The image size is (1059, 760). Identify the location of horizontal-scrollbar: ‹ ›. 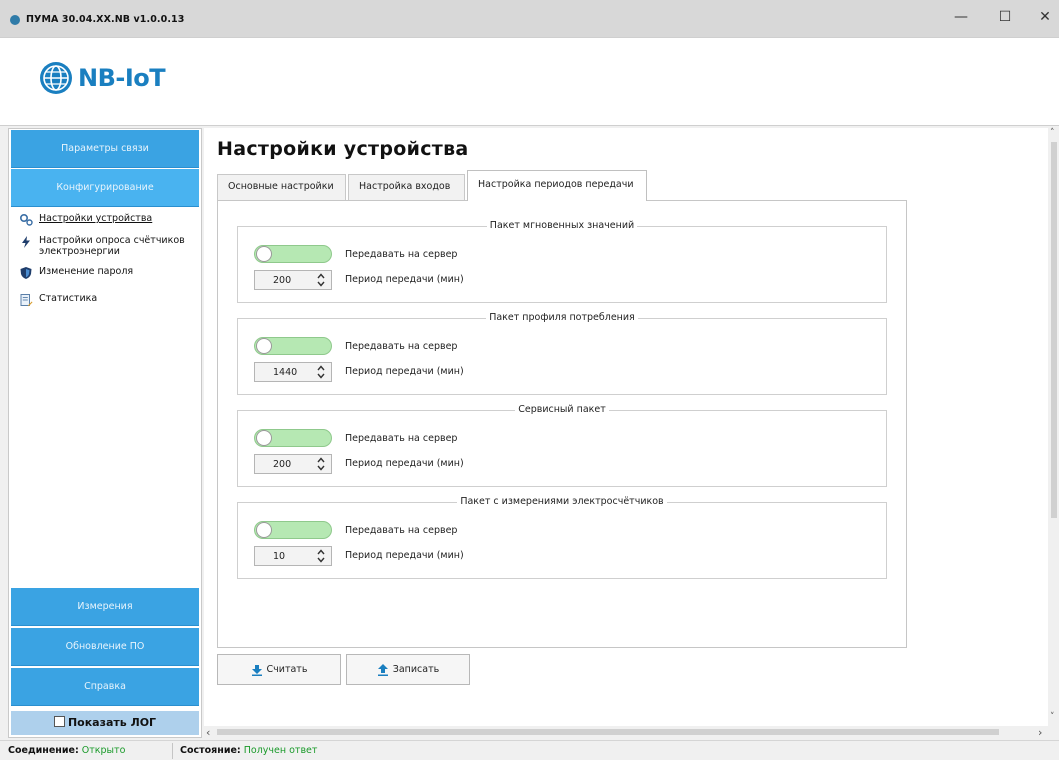
(626, 732).